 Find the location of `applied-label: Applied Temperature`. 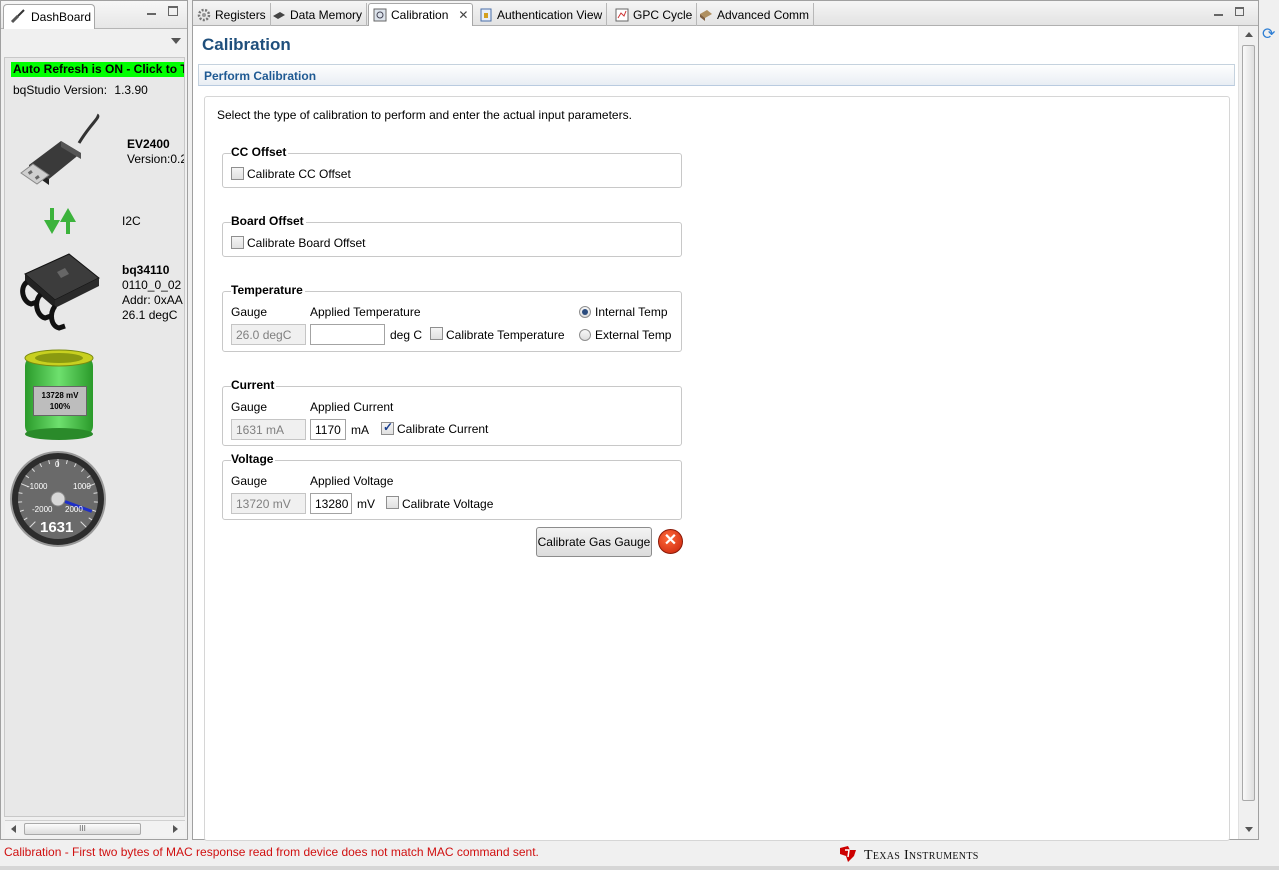

applied-label: Applied Temperature is located at coordinates (365, 312).